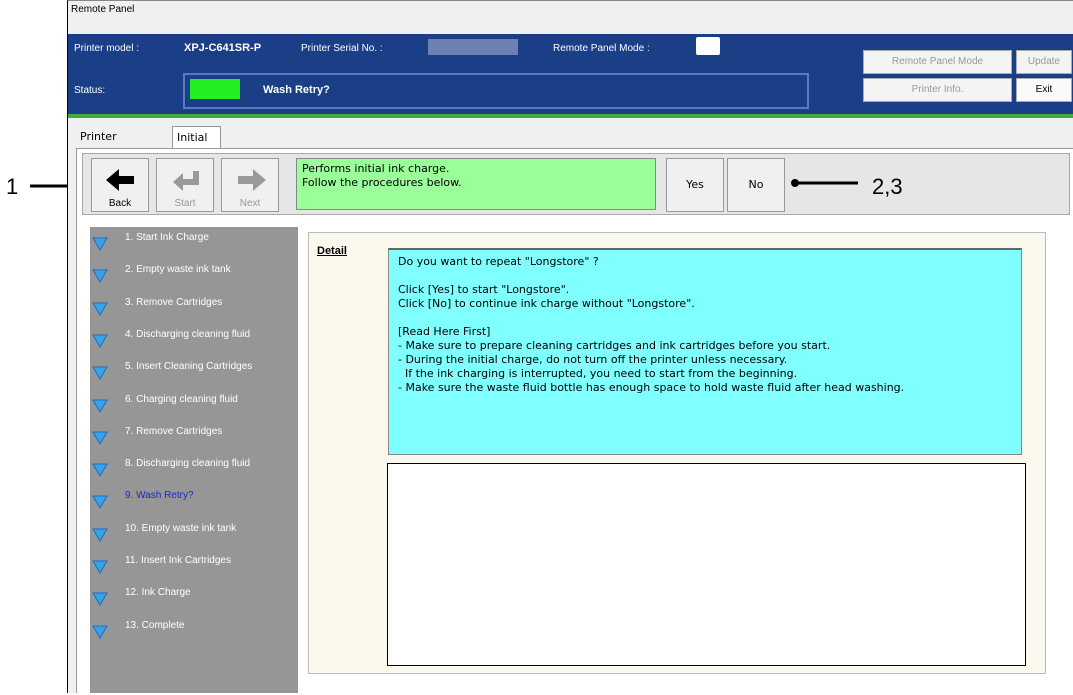  I want to click on update-button: Update, so click(1044, 62).